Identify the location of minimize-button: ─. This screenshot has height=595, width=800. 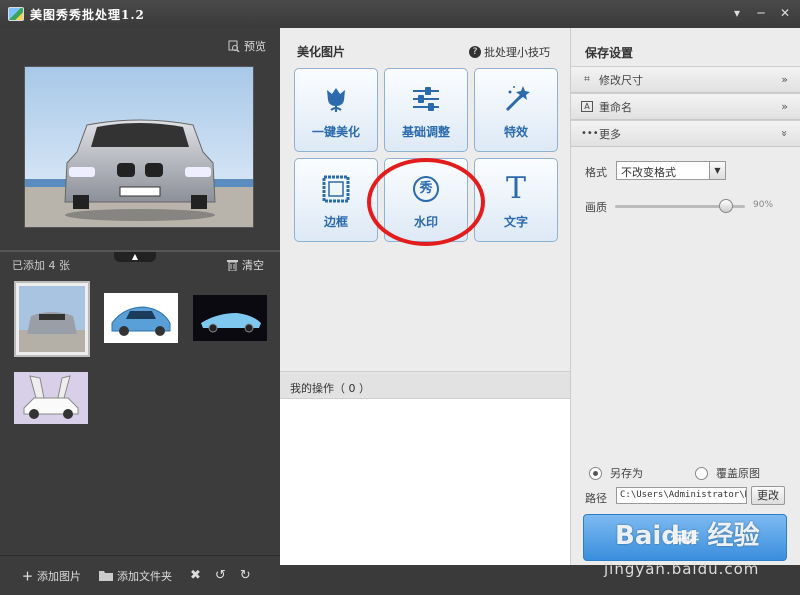
(761, 13).